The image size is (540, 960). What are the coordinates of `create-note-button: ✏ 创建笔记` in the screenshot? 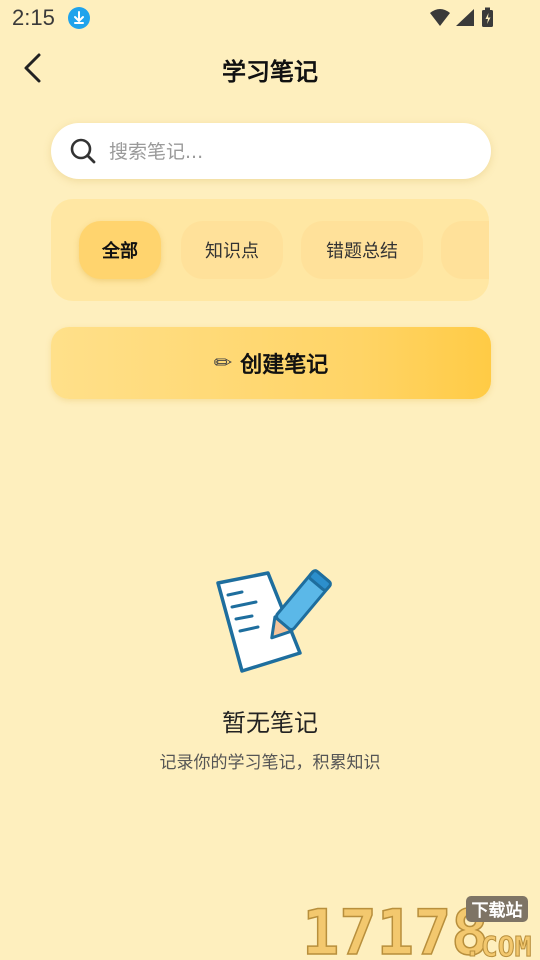 It's located at (271, 363).